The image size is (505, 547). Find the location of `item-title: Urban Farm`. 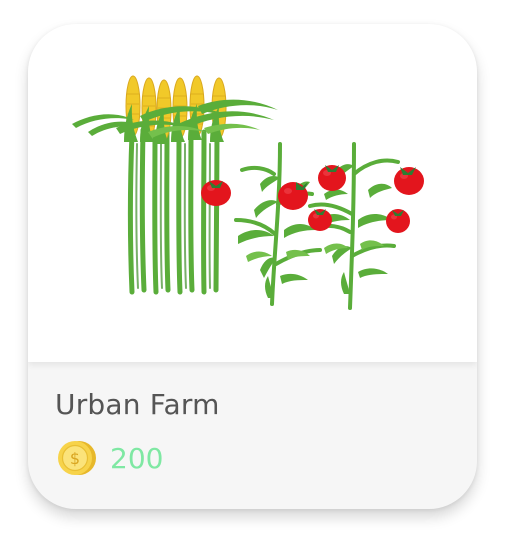

item-title: Urban Farm is located at coordinates (137, 404).